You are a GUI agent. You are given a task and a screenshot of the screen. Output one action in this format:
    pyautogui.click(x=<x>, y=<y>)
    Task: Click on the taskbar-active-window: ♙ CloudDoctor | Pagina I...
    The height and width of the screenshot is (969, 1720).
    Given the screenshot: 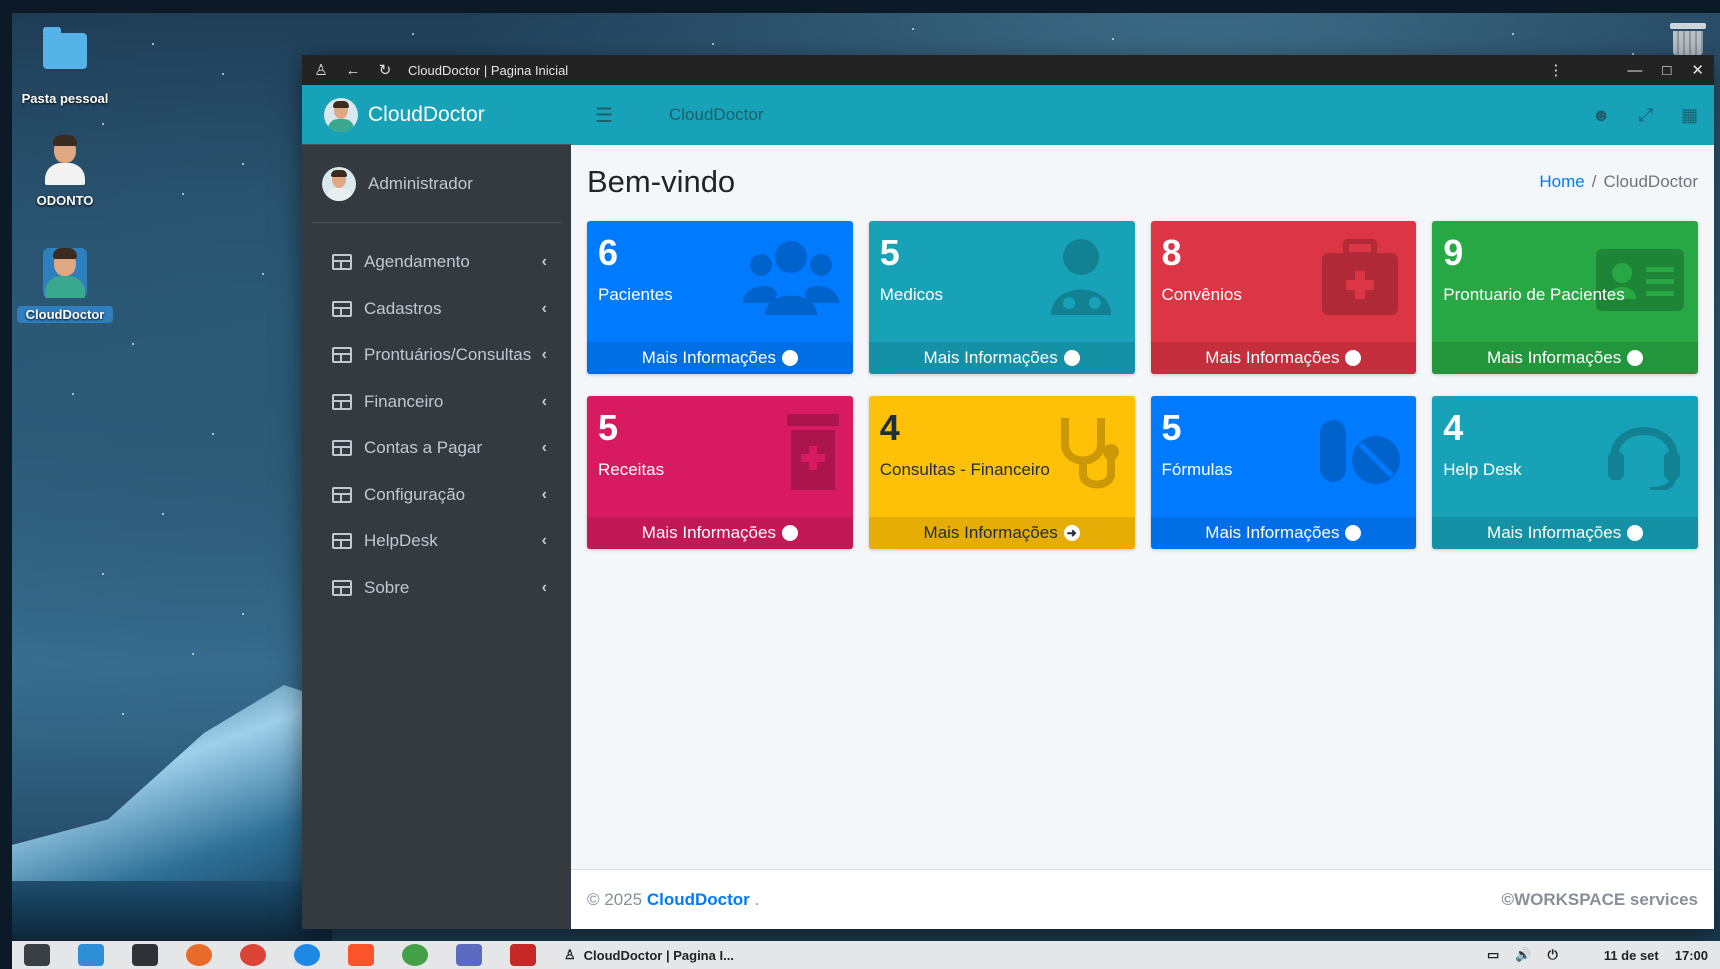 What is the action you would take?
    pyautogui.click(x=1011, y=955)
    